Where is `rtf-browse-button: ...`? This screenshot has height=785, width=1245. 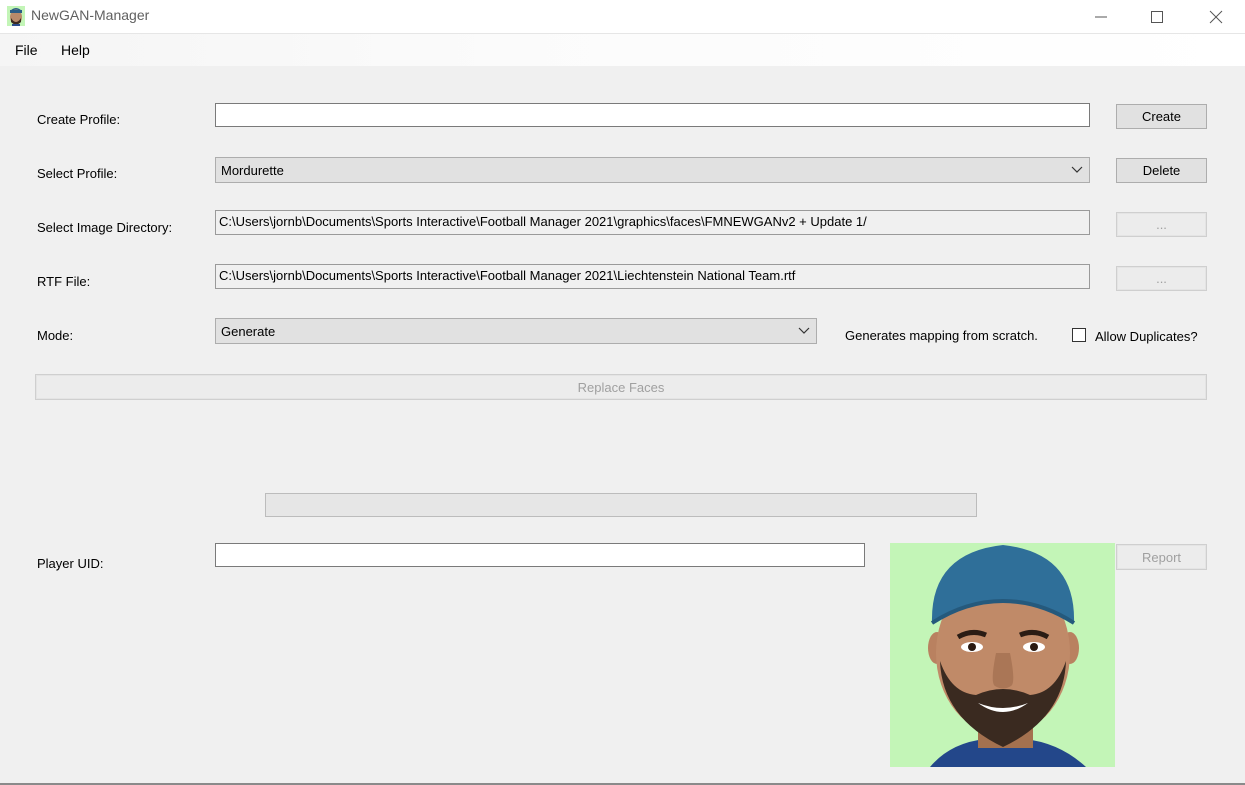
rtf-browse-button: ... is located at coordinates (1161, 278).